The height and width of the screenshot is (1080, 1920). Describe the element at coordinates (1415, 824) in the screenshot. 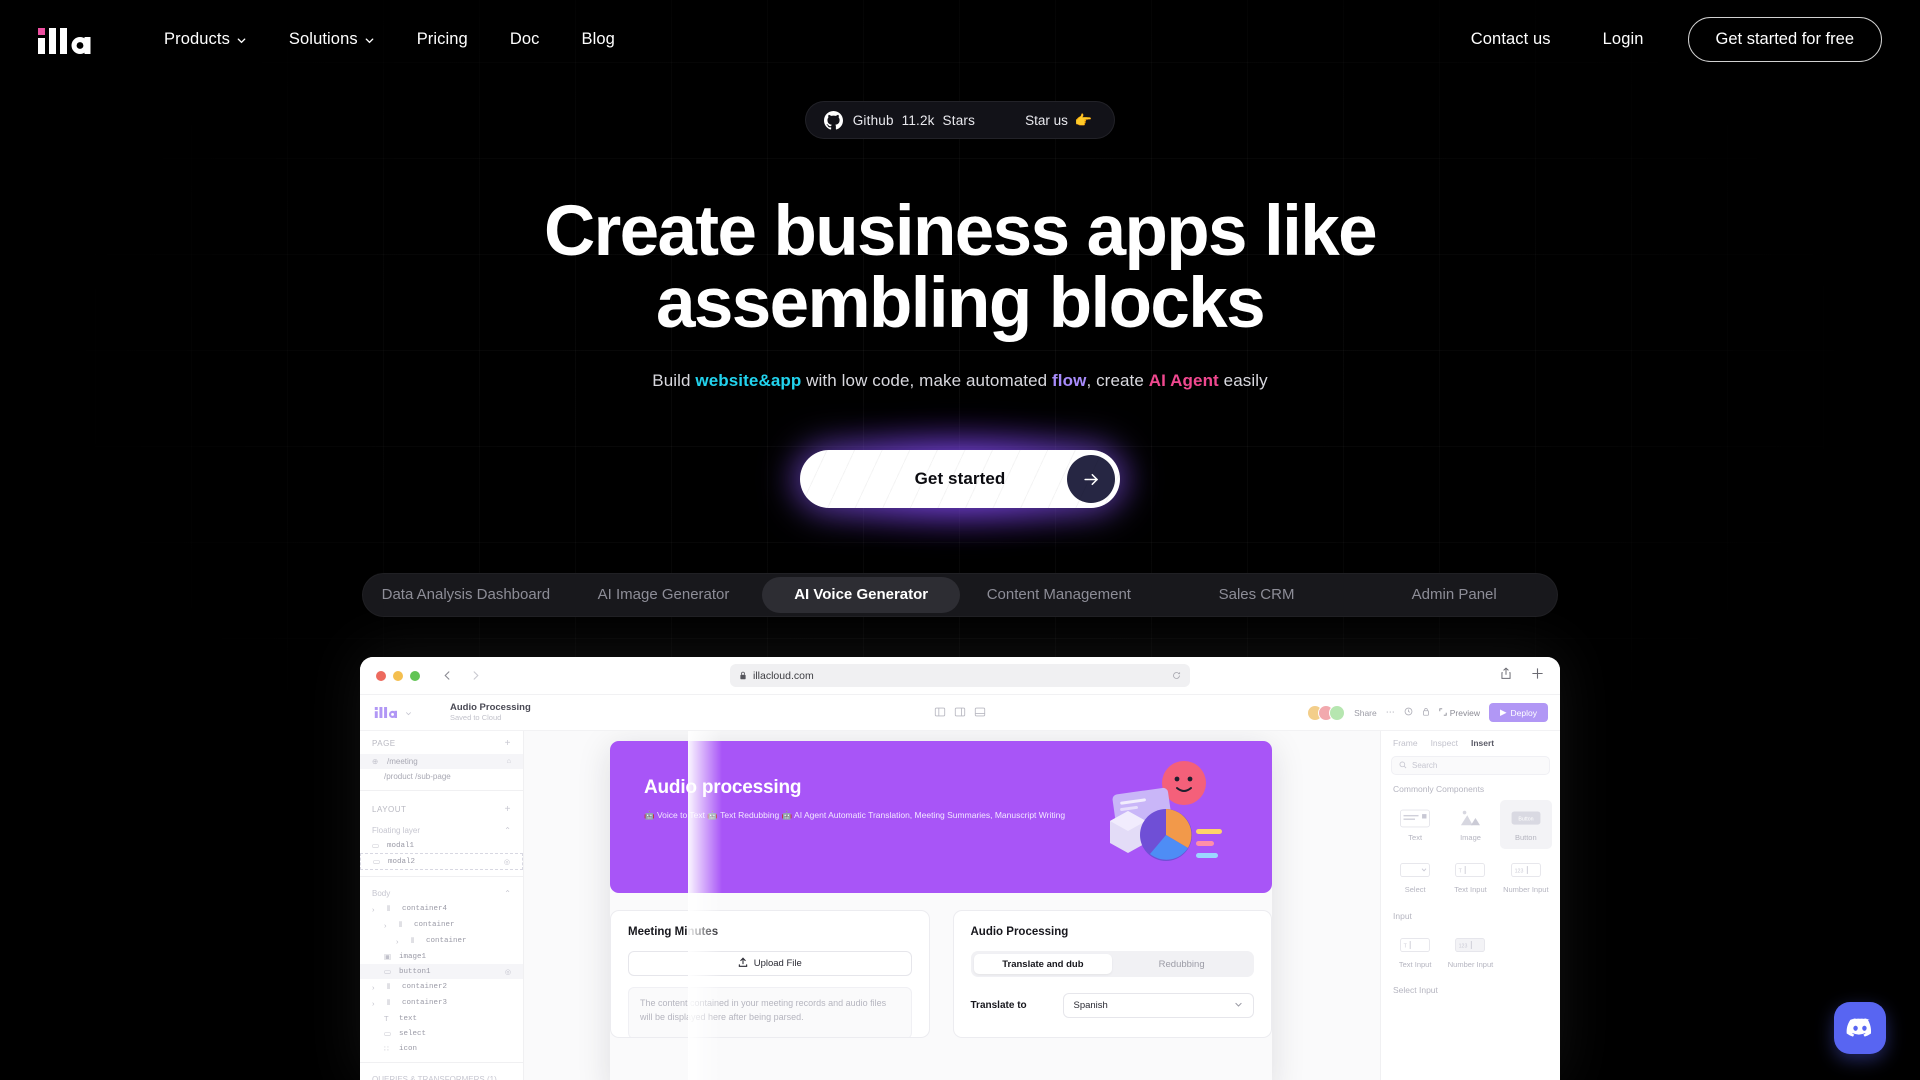

I see `component-text: Text` at that location.